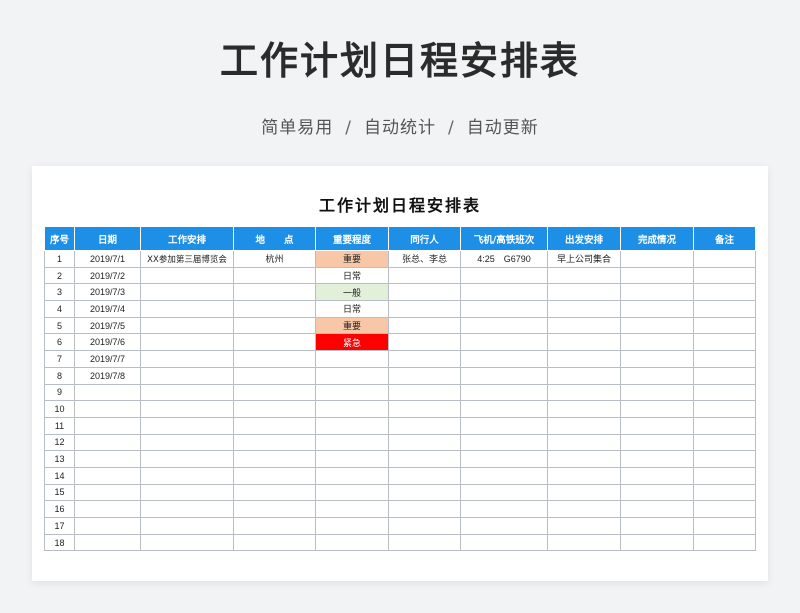 The width and height of the screenshot is (800, 613). What do you see at coordinates (107, 359) in the screenshot?
I see `cell-date: 2019/7/7` at bounding box center [107, 359].